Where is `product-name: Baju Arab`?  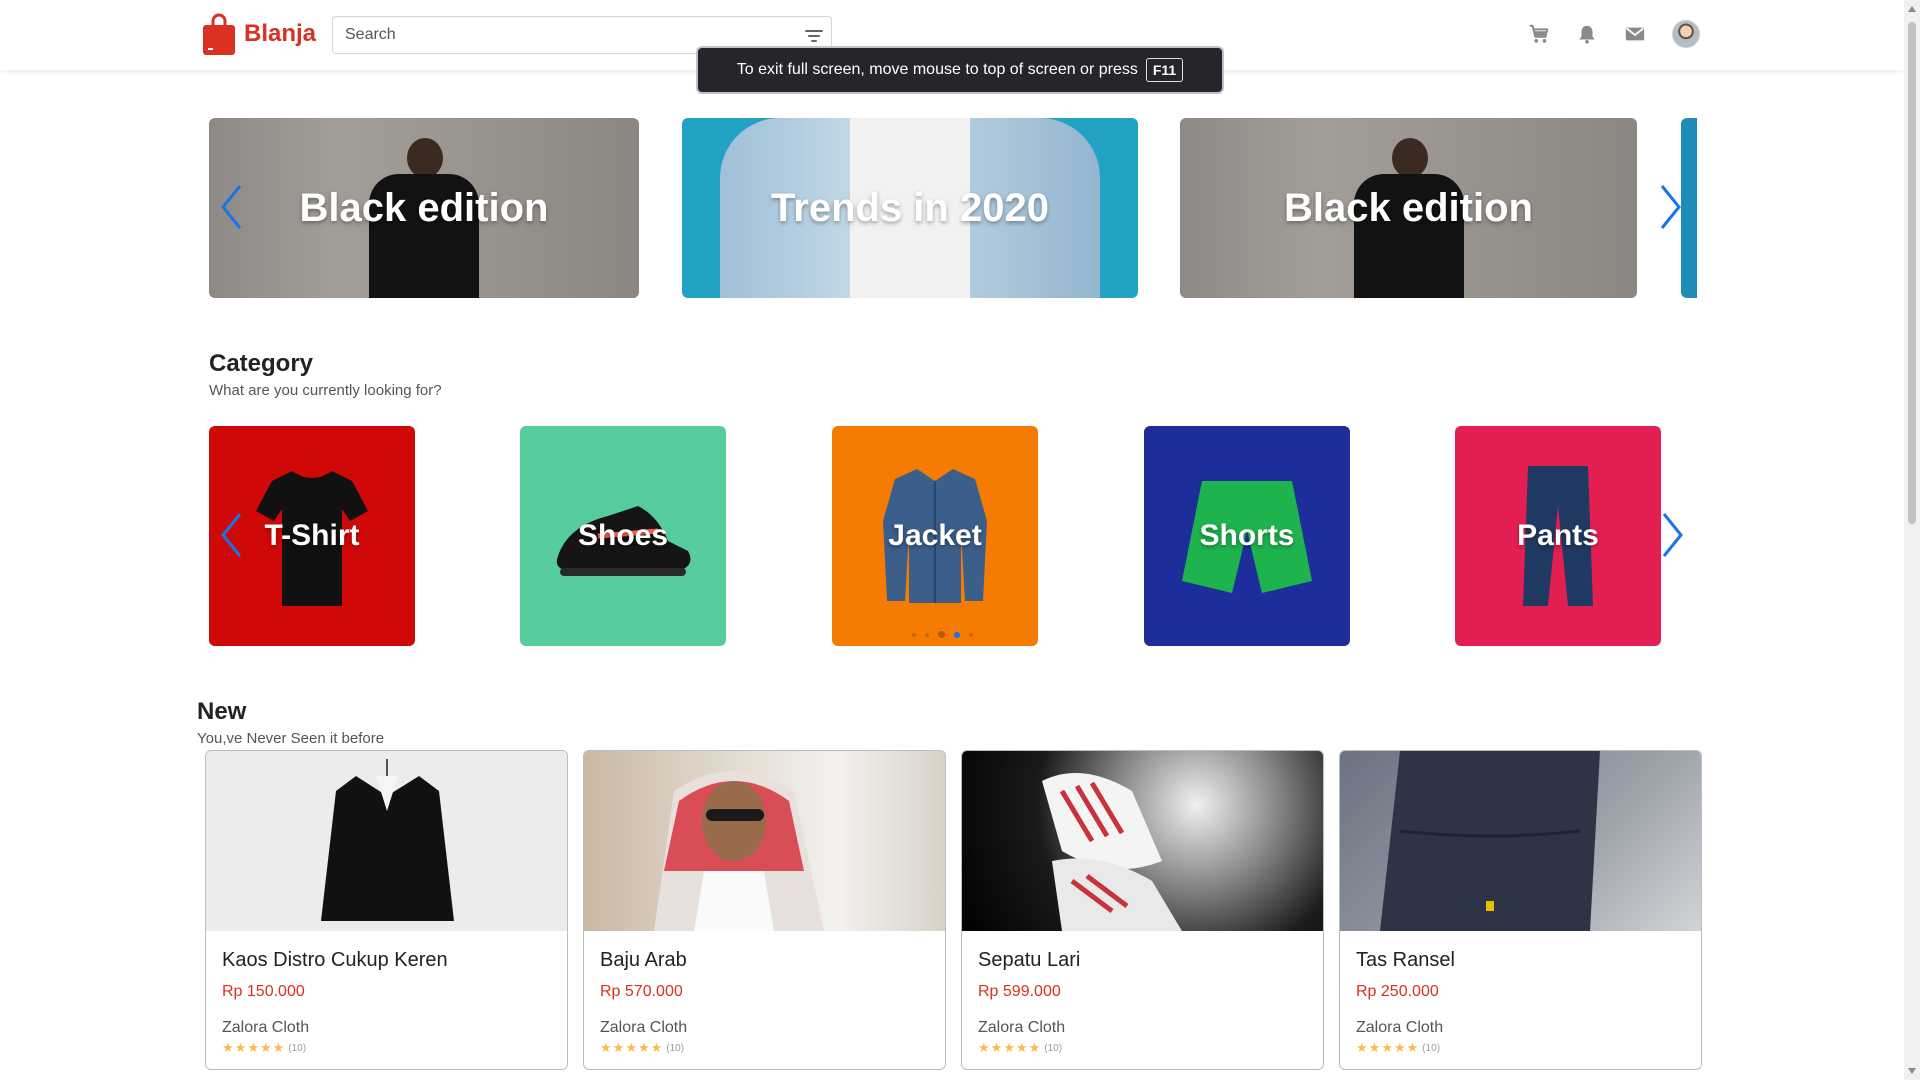 product-name: Baju Arab is located at coordinates (643, 960).